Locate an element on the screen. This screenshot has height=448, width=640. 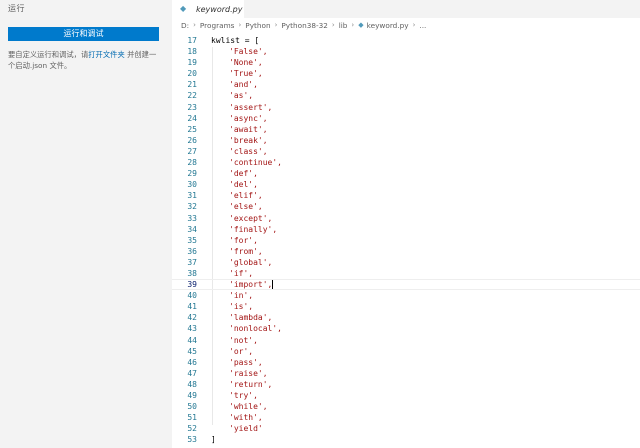
line-number: 41 is located at coordinates (192, 307).